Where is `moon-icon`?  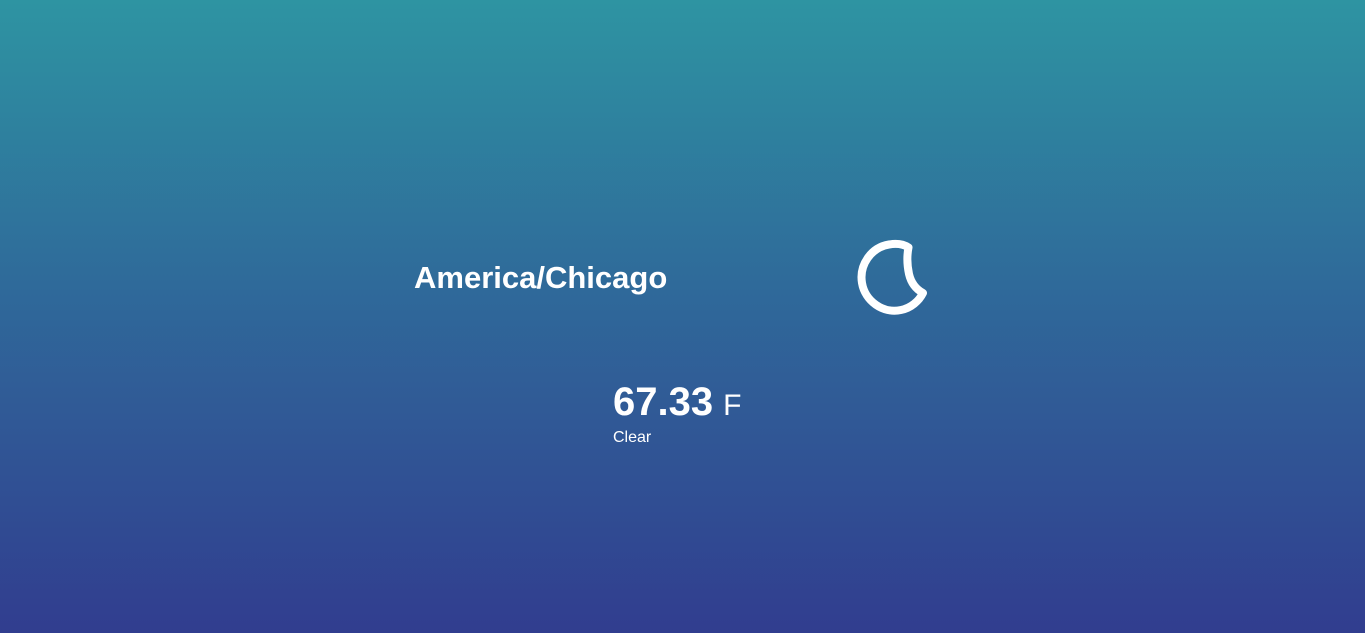
moon-icon is located at coordinates (891, 280).